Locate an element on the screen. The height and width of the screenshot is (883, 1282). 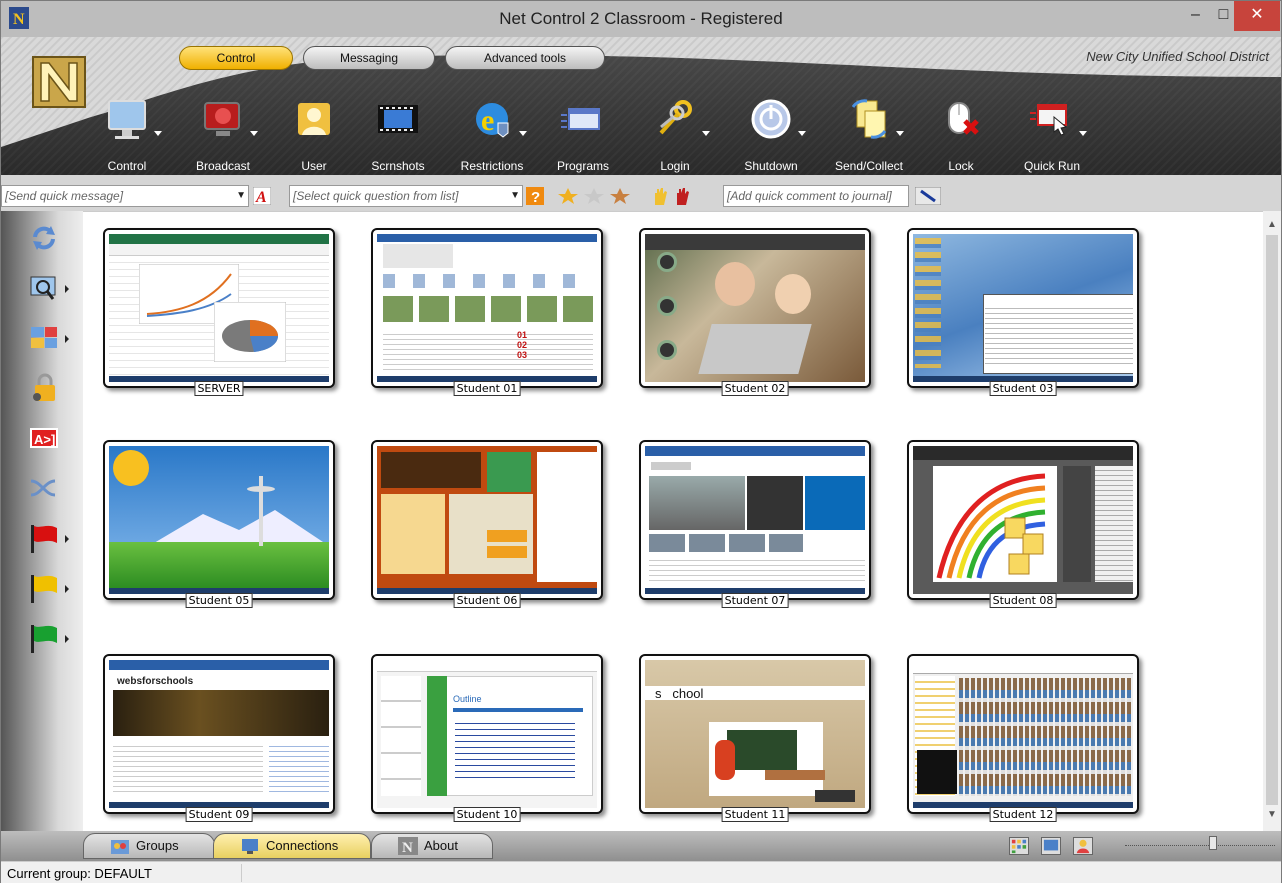
tool-label: Restrictions is located at coordinates (492, 166).